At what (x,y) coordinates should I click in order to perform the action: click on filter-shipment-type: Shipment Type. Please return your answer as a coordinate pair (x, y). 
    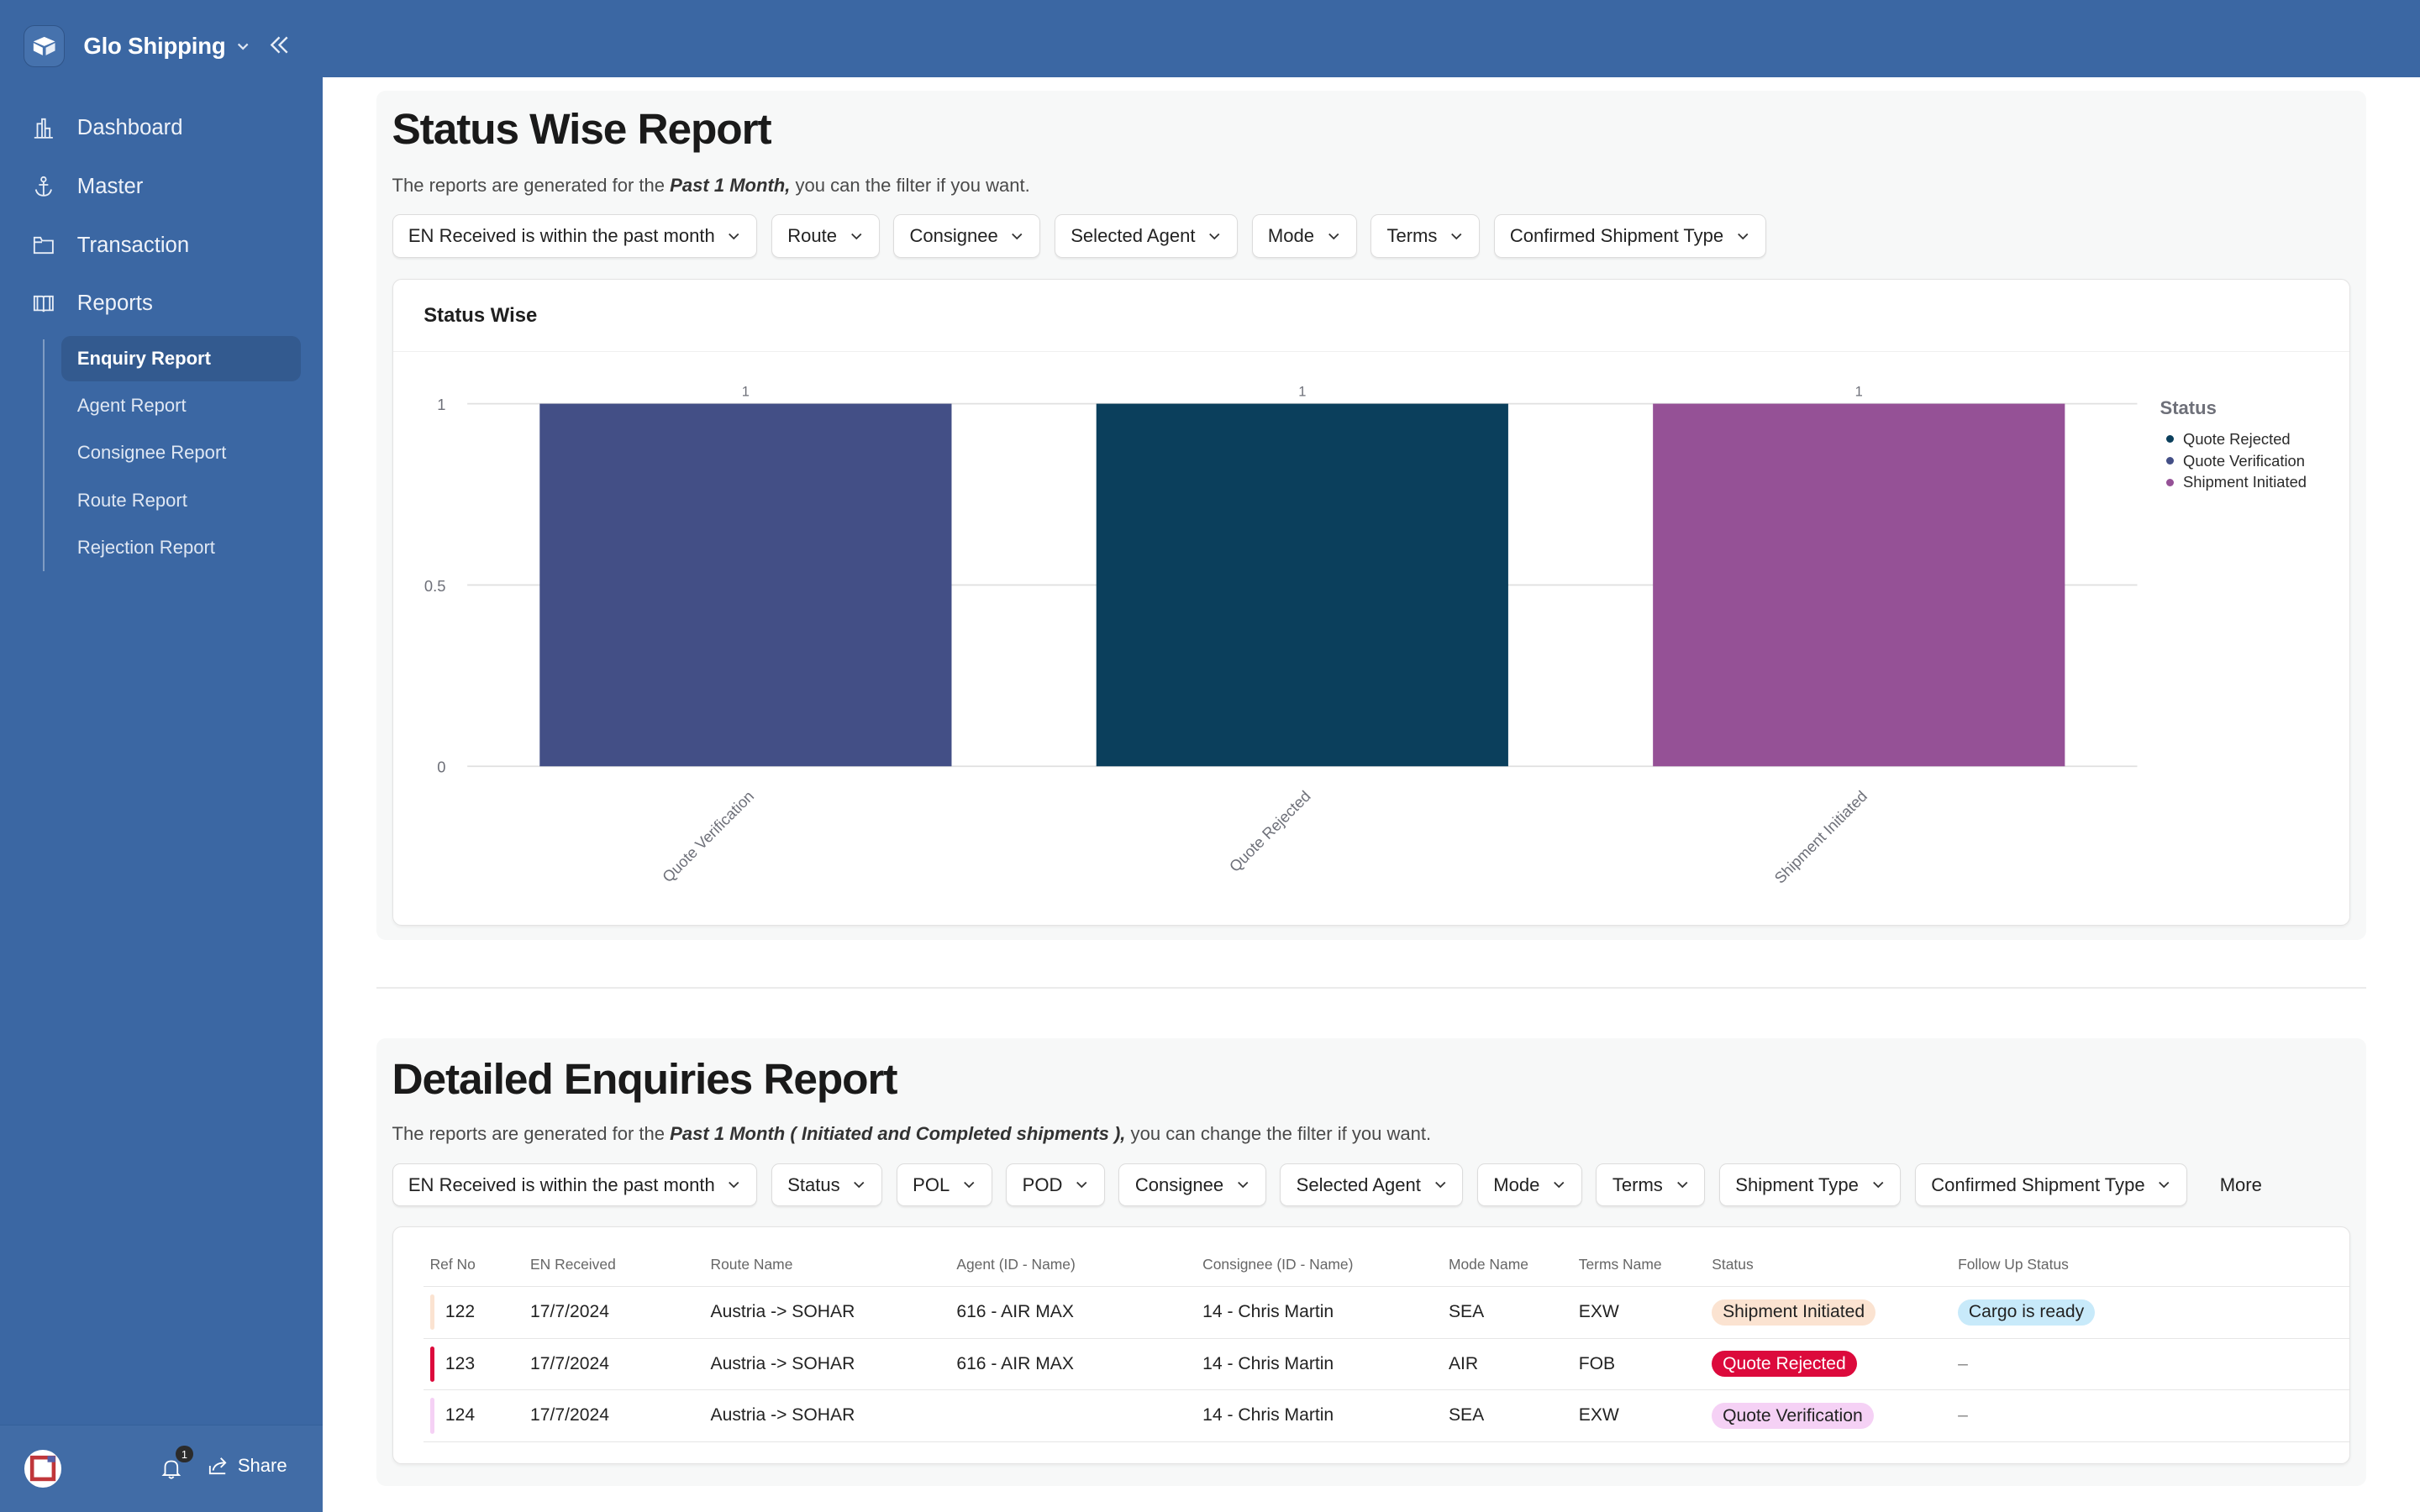
    Looking at the image, I should click on (1810, 1185).